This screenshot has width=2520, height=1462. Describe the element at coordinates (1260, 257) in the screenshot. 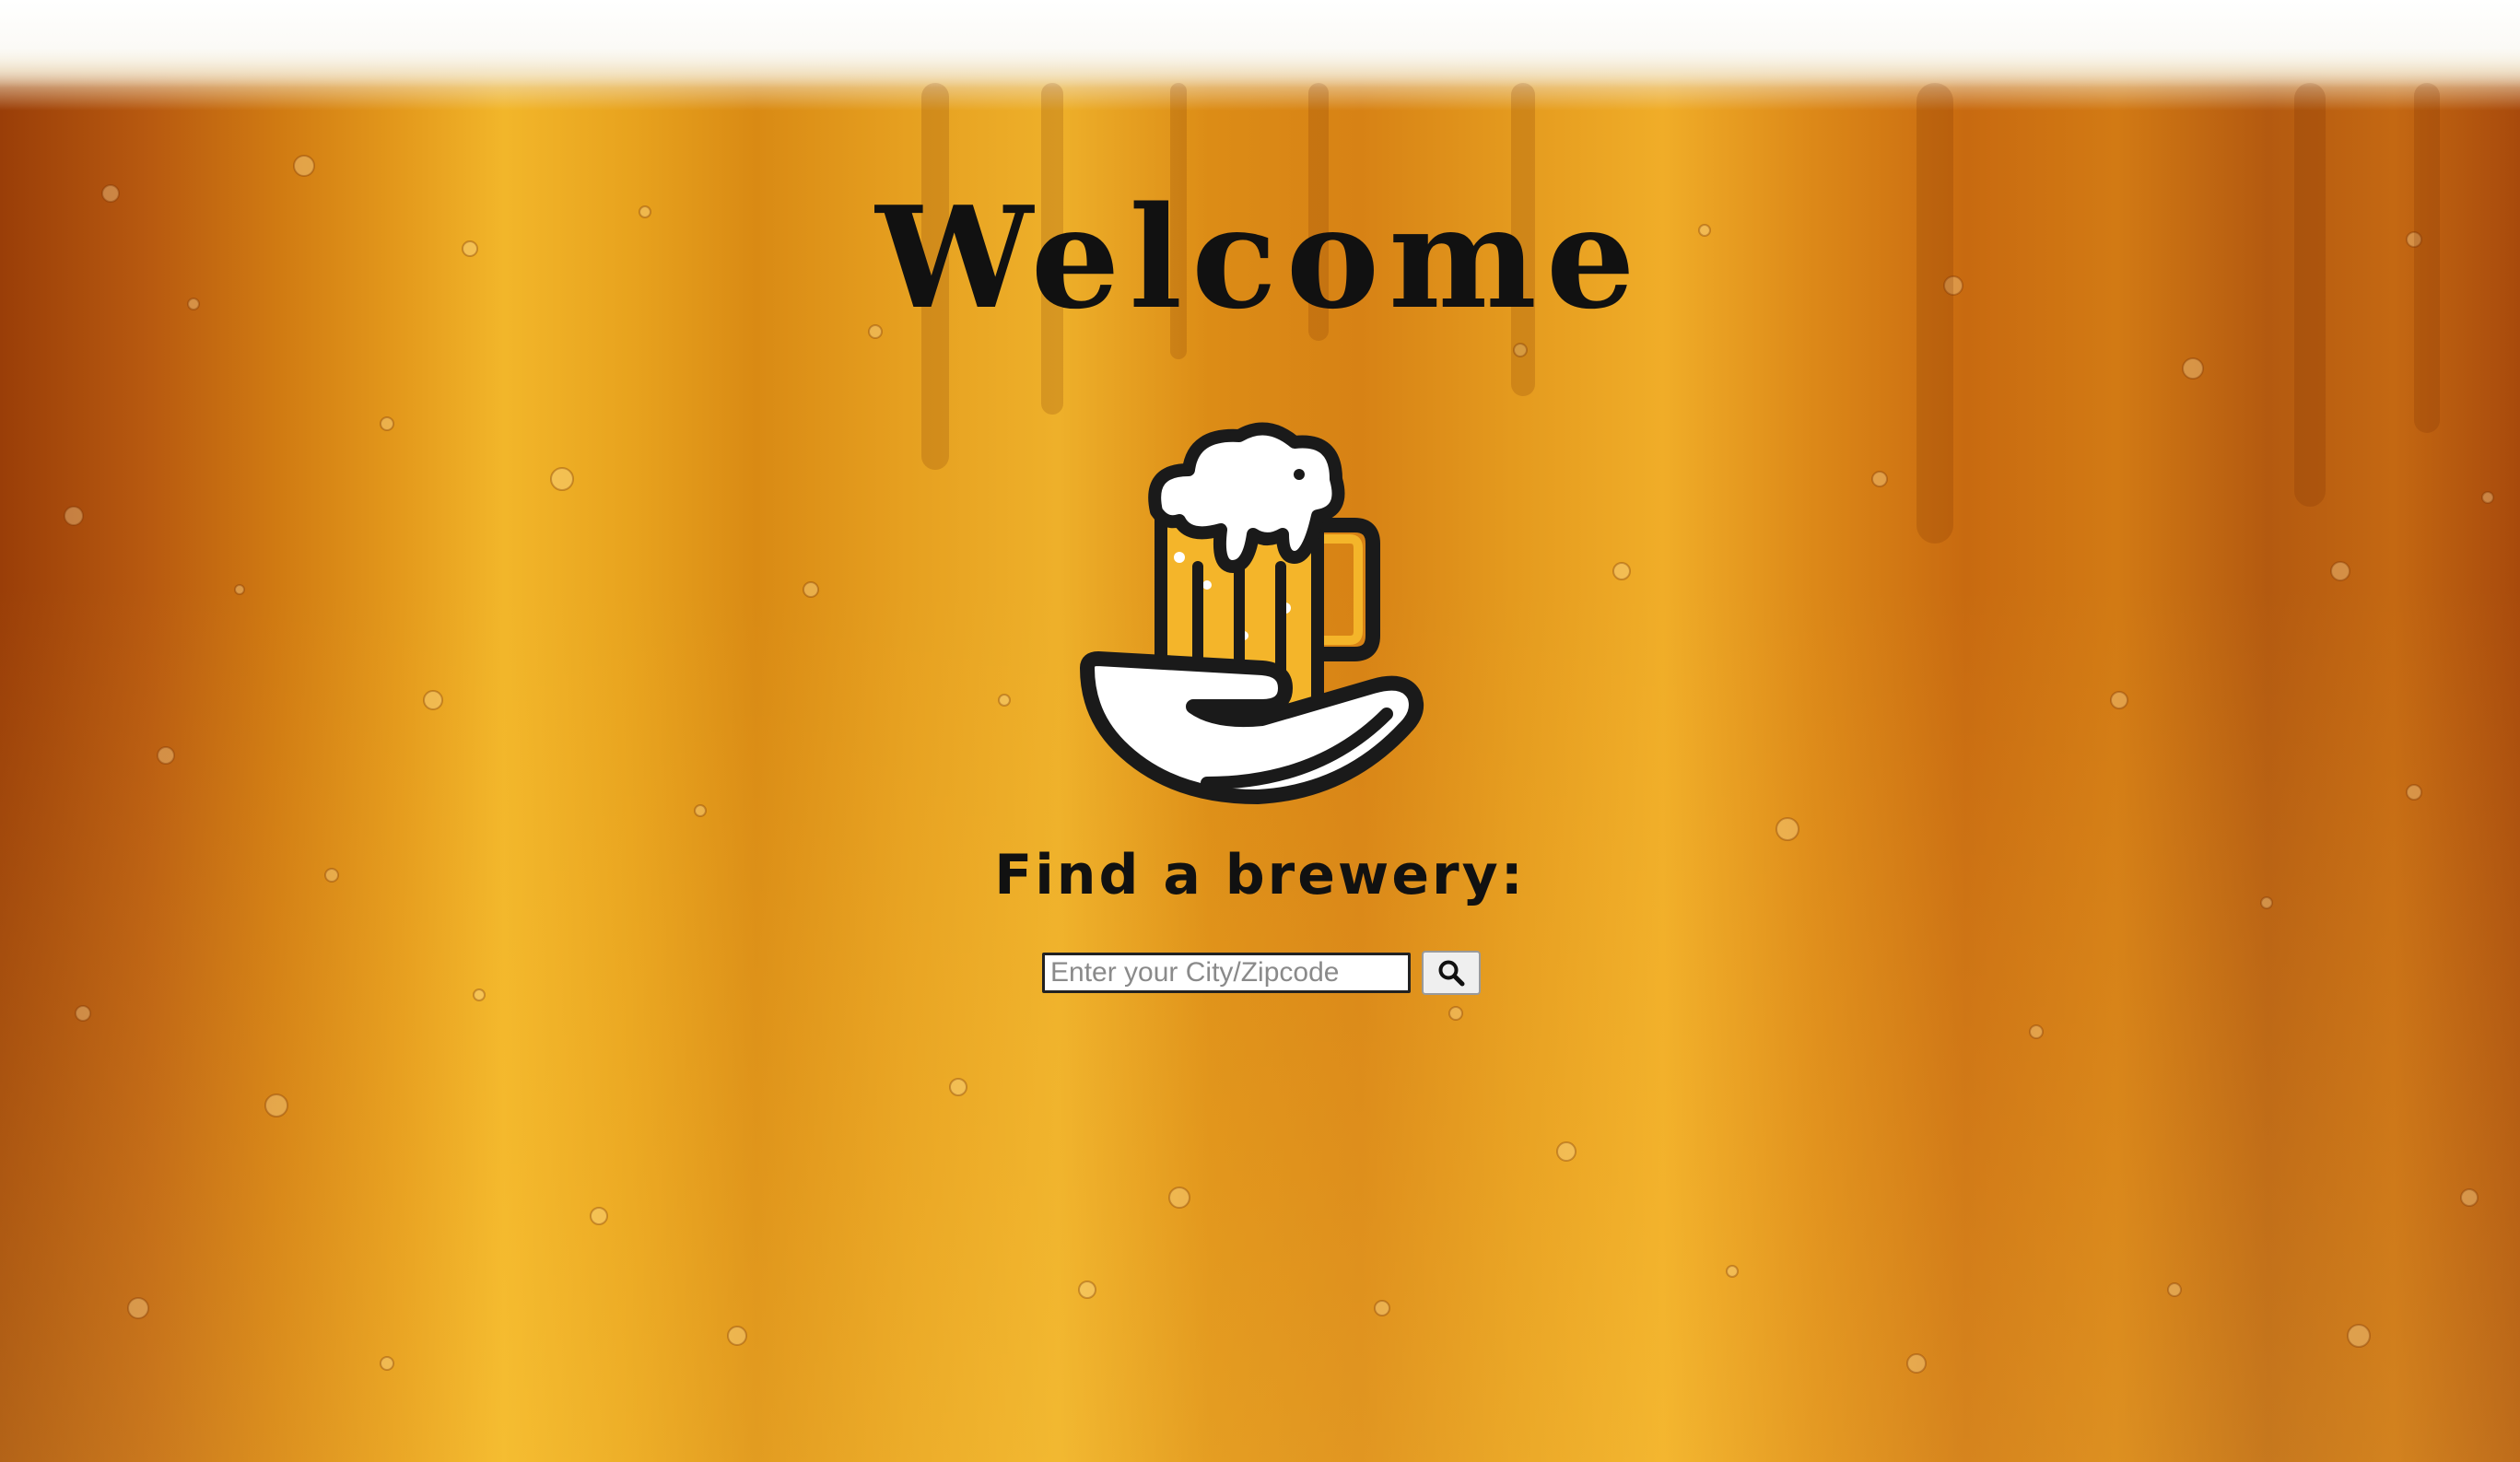

I see `page-title: Welcome` at that location.